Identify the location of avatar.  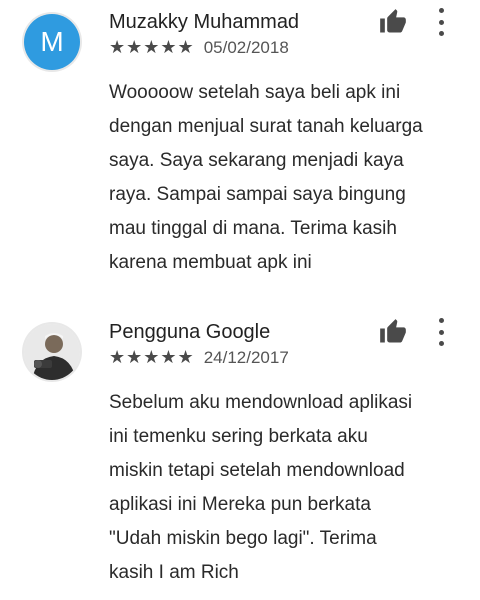
(52, 352).